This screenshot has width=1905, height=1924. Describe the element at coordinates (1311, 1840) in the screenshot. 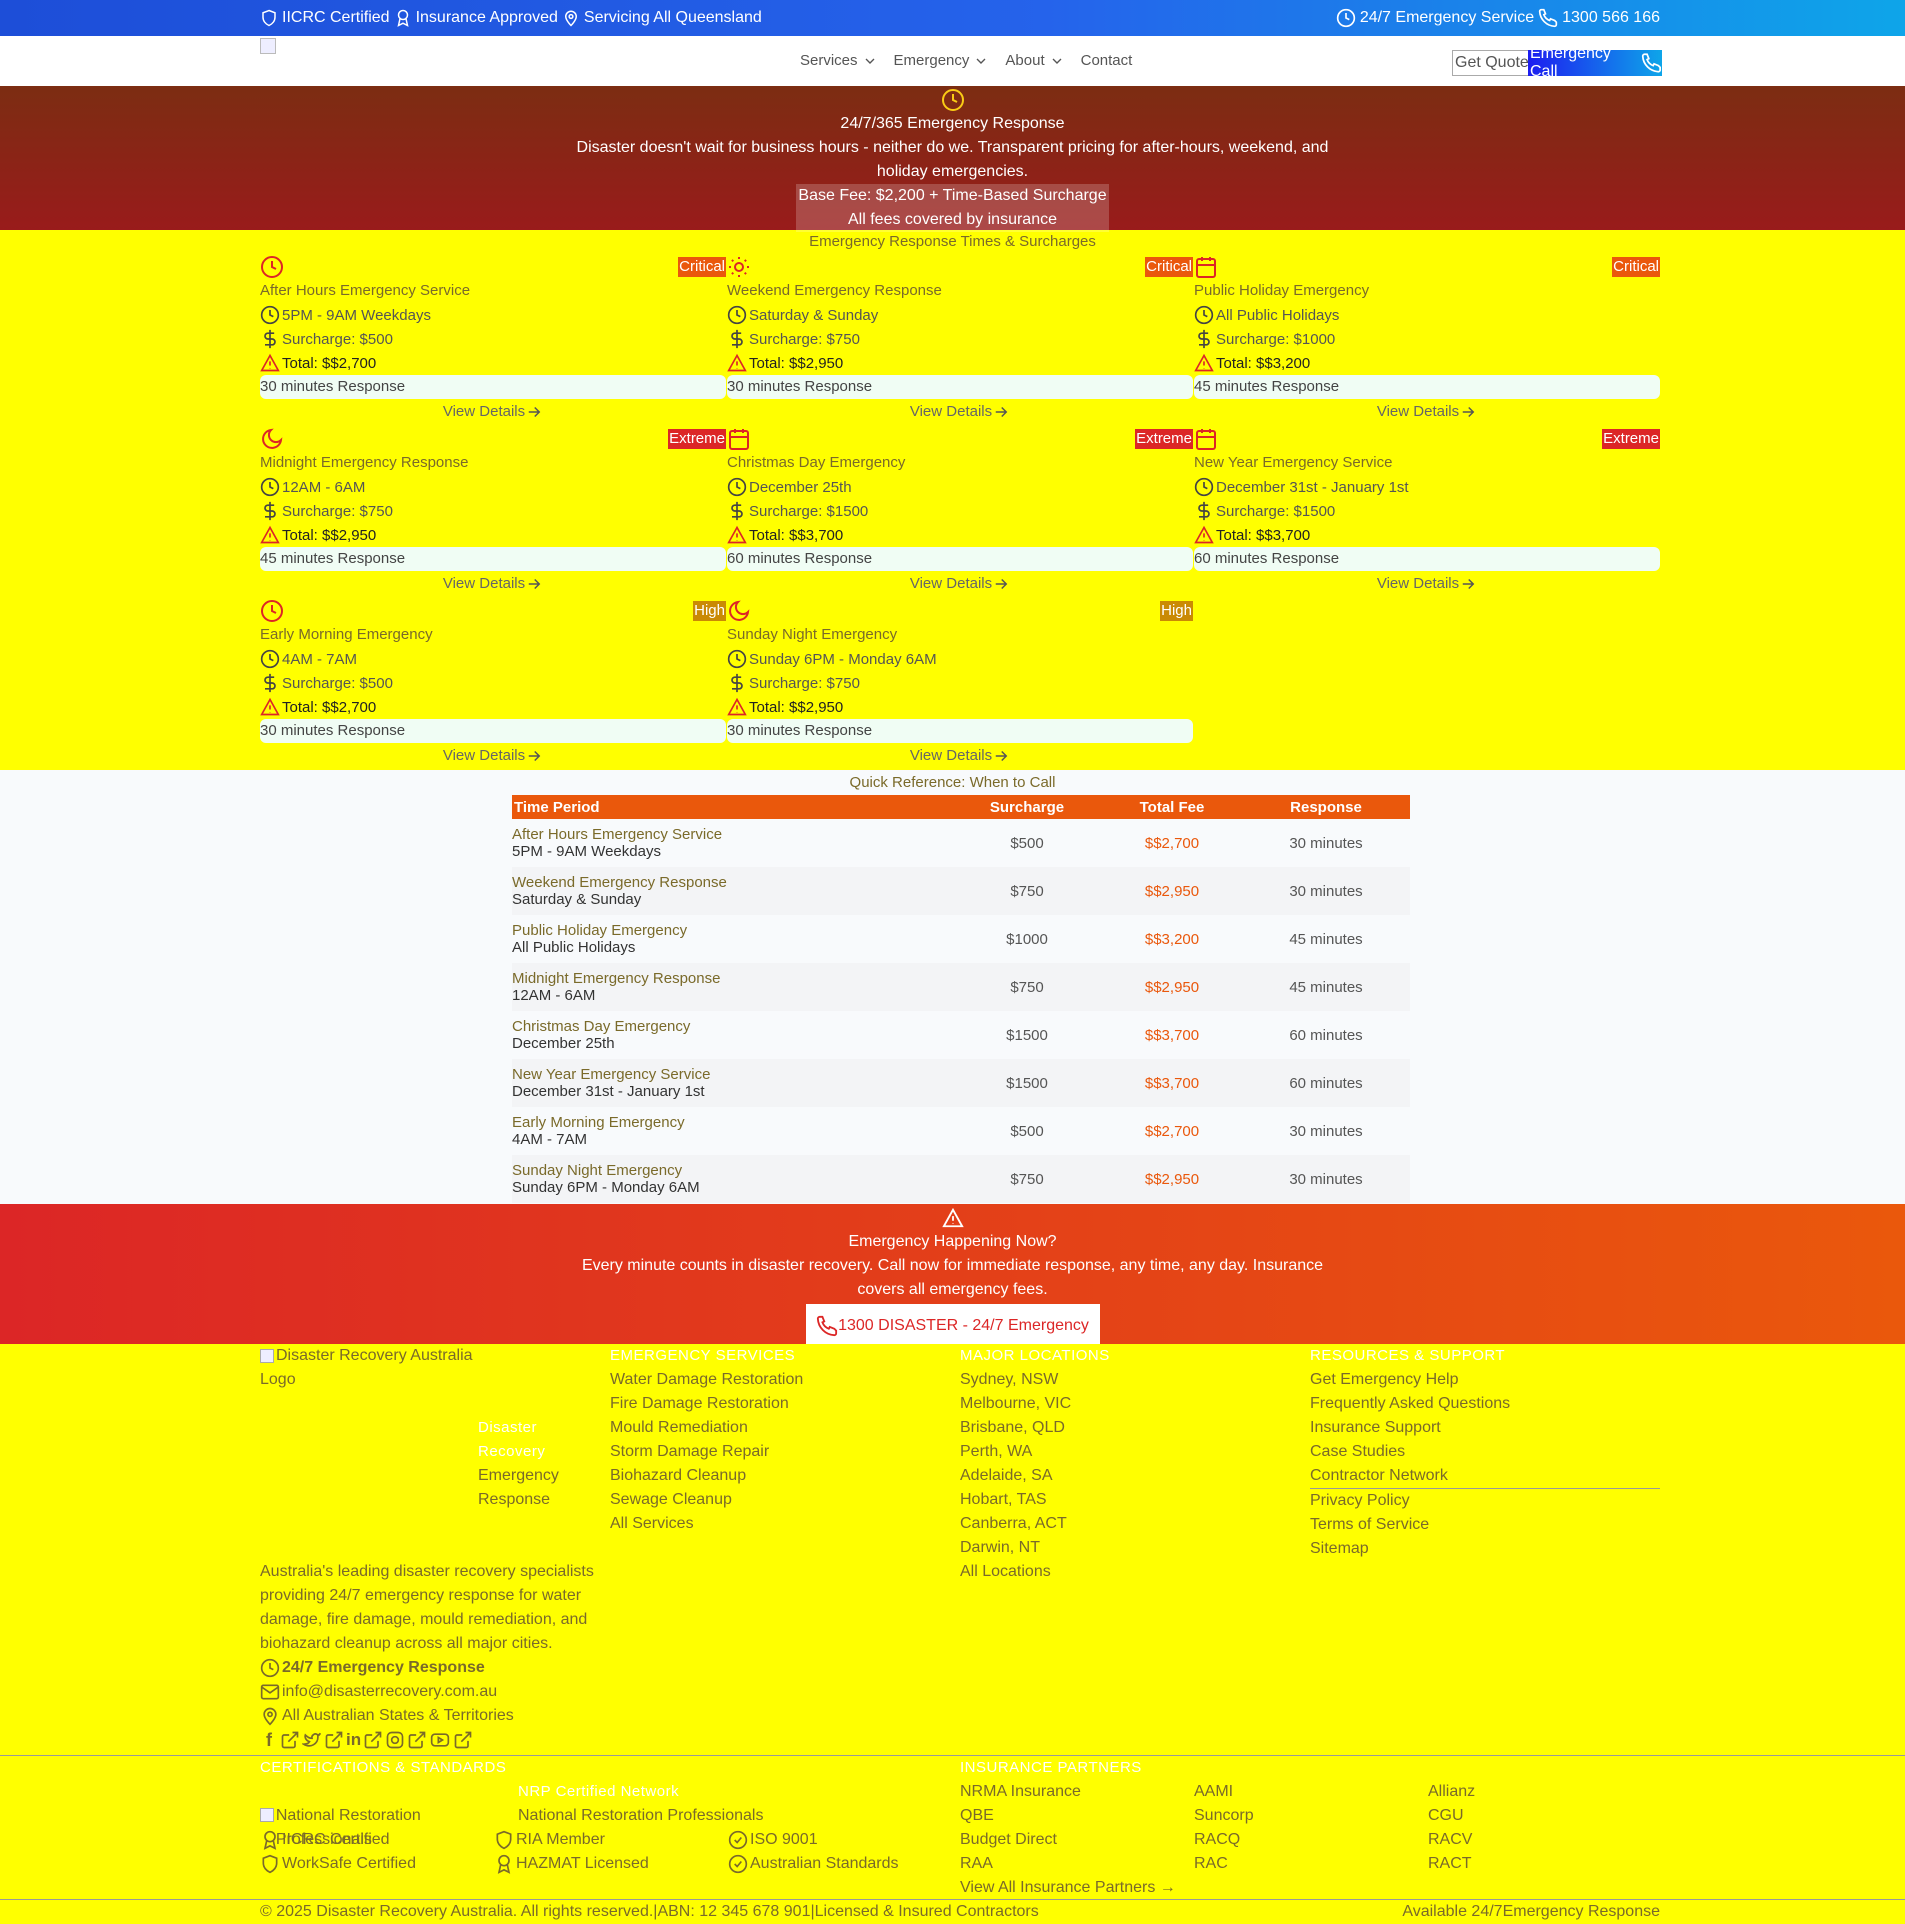

I see `insurer-link: RACQ` at that location.